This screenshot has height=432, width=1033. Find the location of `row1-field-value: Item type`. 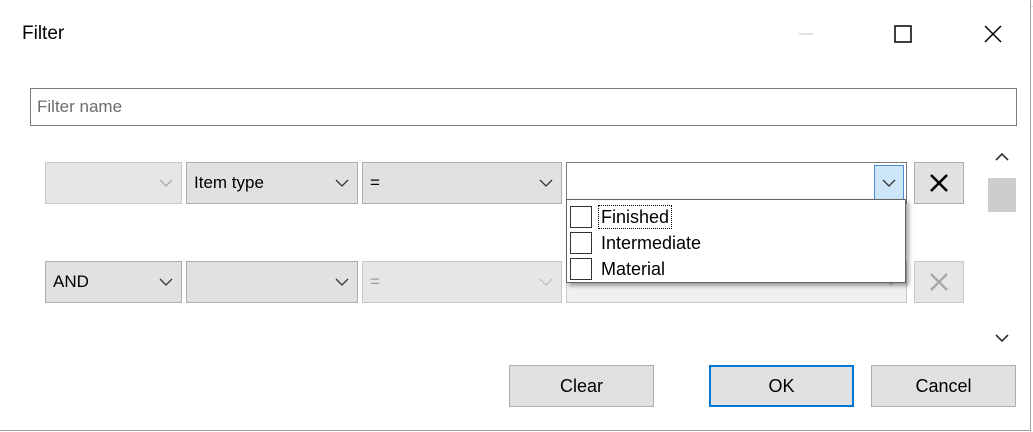

row1-field-value: Item type is located at coordinates (229, 182).